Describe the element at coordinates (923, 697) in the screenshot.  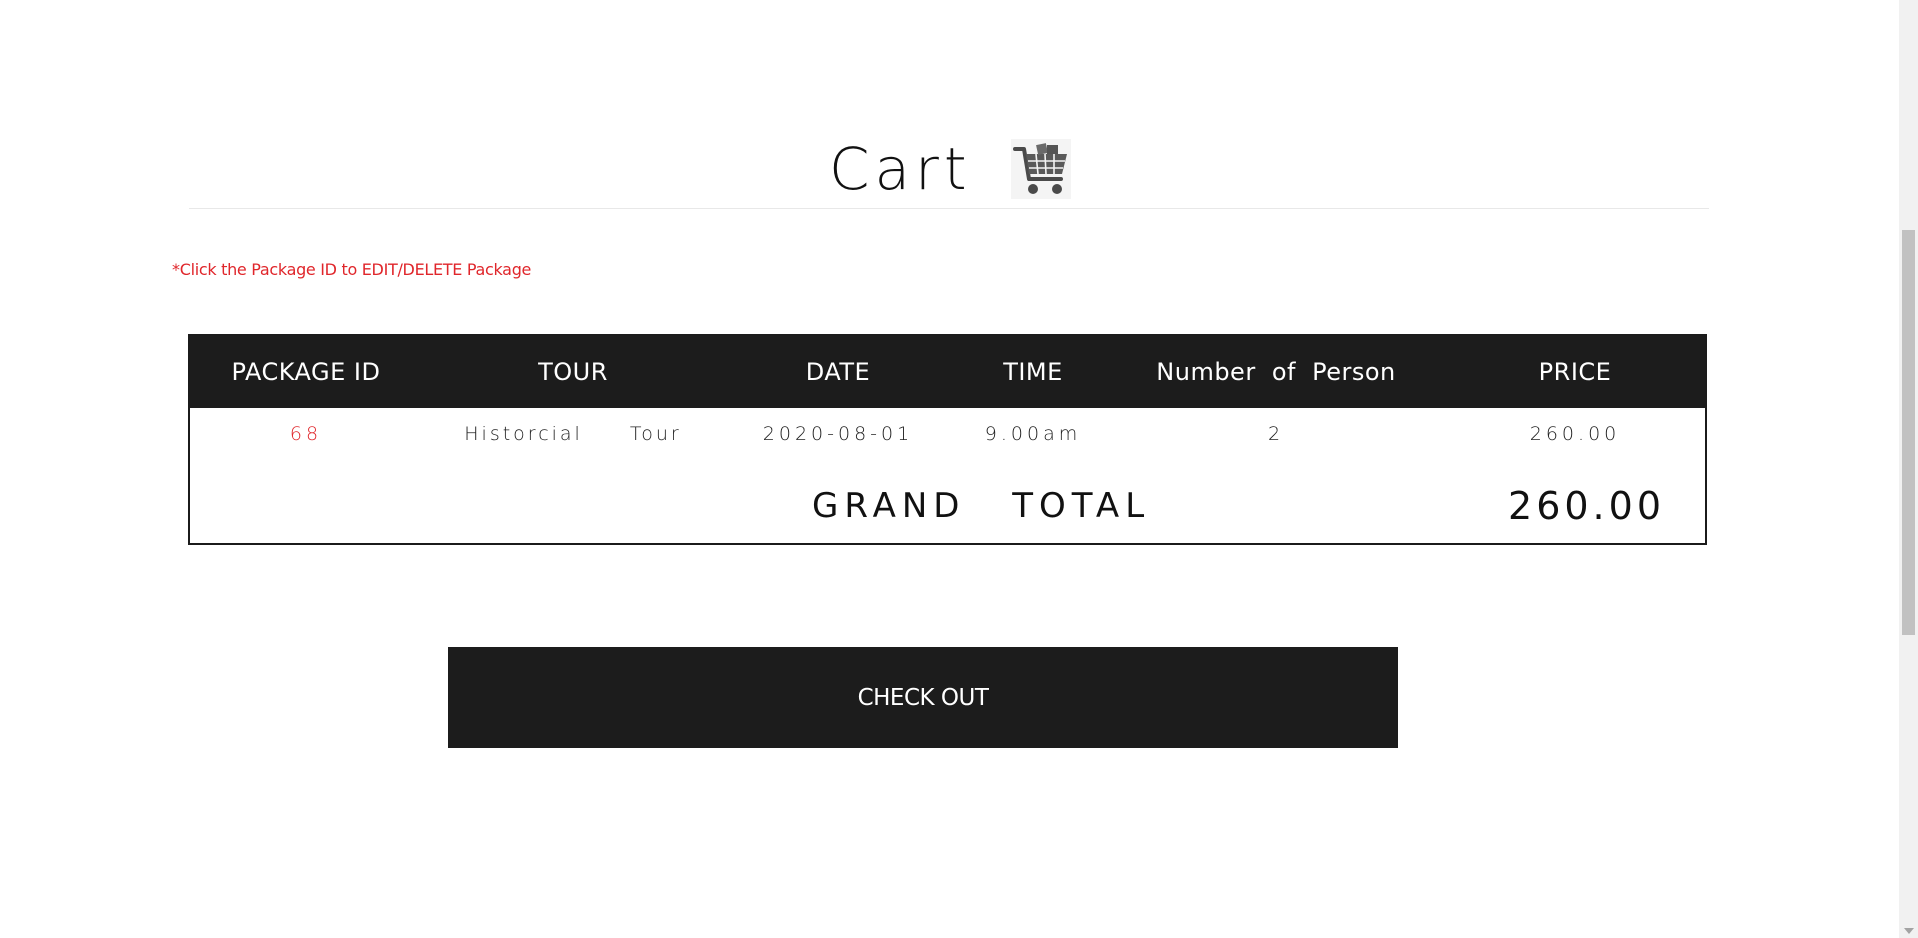
I see `checkout-button: CHECK OUT` at that location.